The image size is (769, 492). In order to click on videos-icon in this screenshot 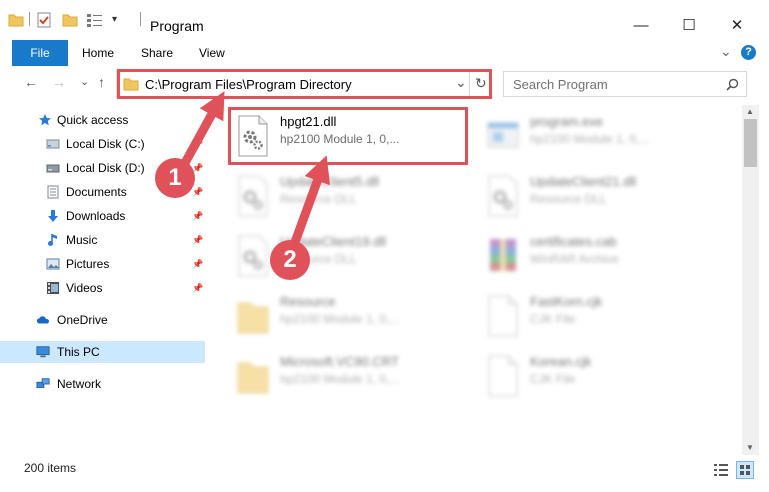, I will do `click(53, 288)`.